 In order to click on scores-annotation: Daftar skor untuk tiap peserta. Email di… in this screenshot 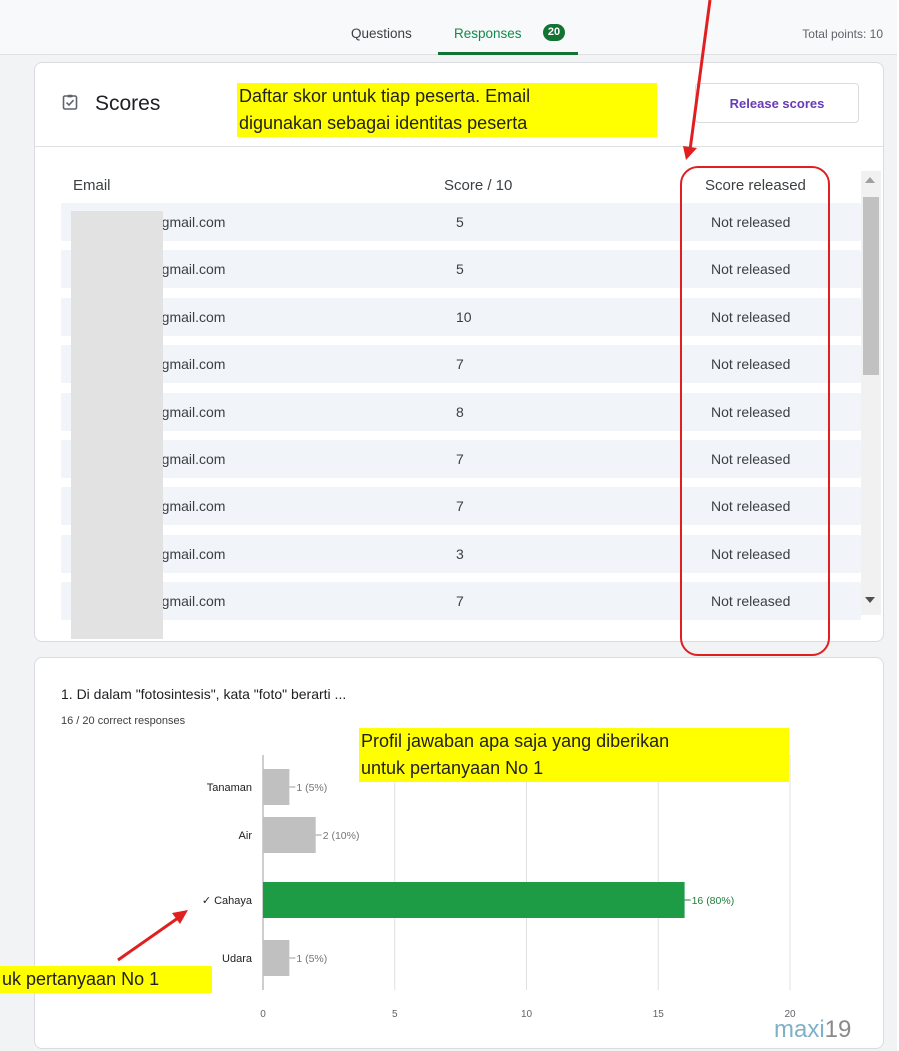, I will do `click(447, 110)`.